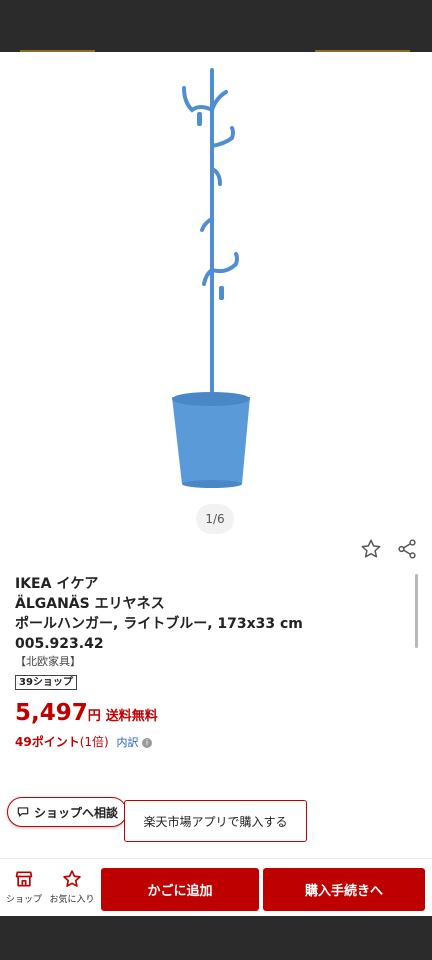  What do you see at coordinates (24, 879) in the screenshot?
I see `store-icon` at bounding box center [24, 879].